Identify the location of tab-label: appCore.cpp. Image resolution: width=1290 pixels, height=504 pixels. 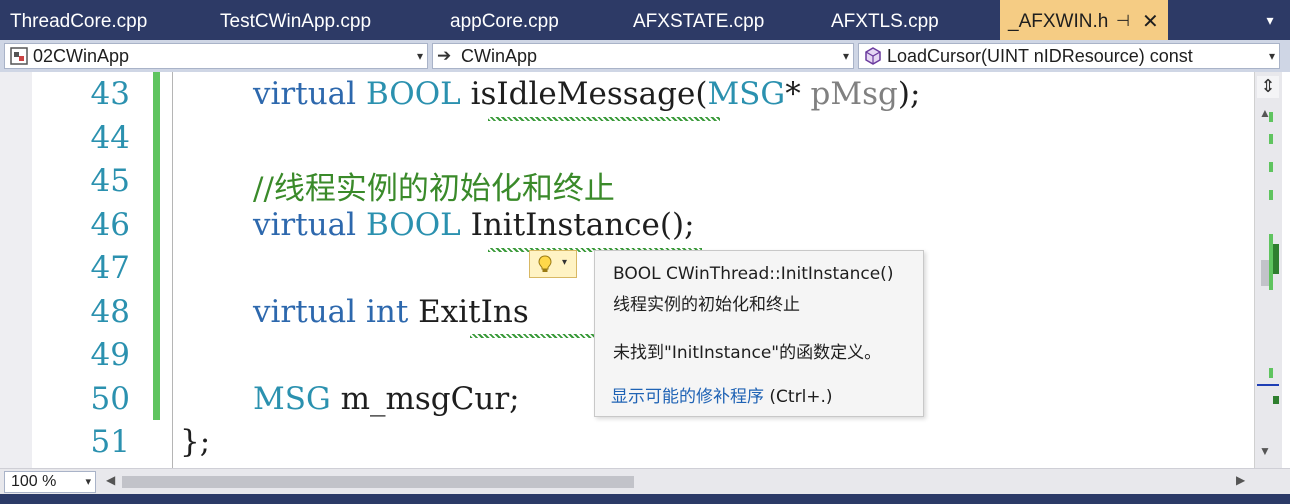
(504, 21).